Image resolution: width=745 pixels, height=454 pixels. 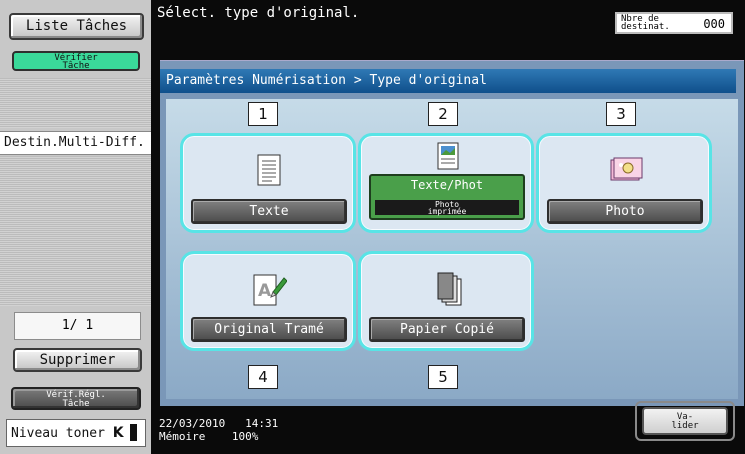 I want to click on toner-label: Niveau toner, so click(x=58, y=433).